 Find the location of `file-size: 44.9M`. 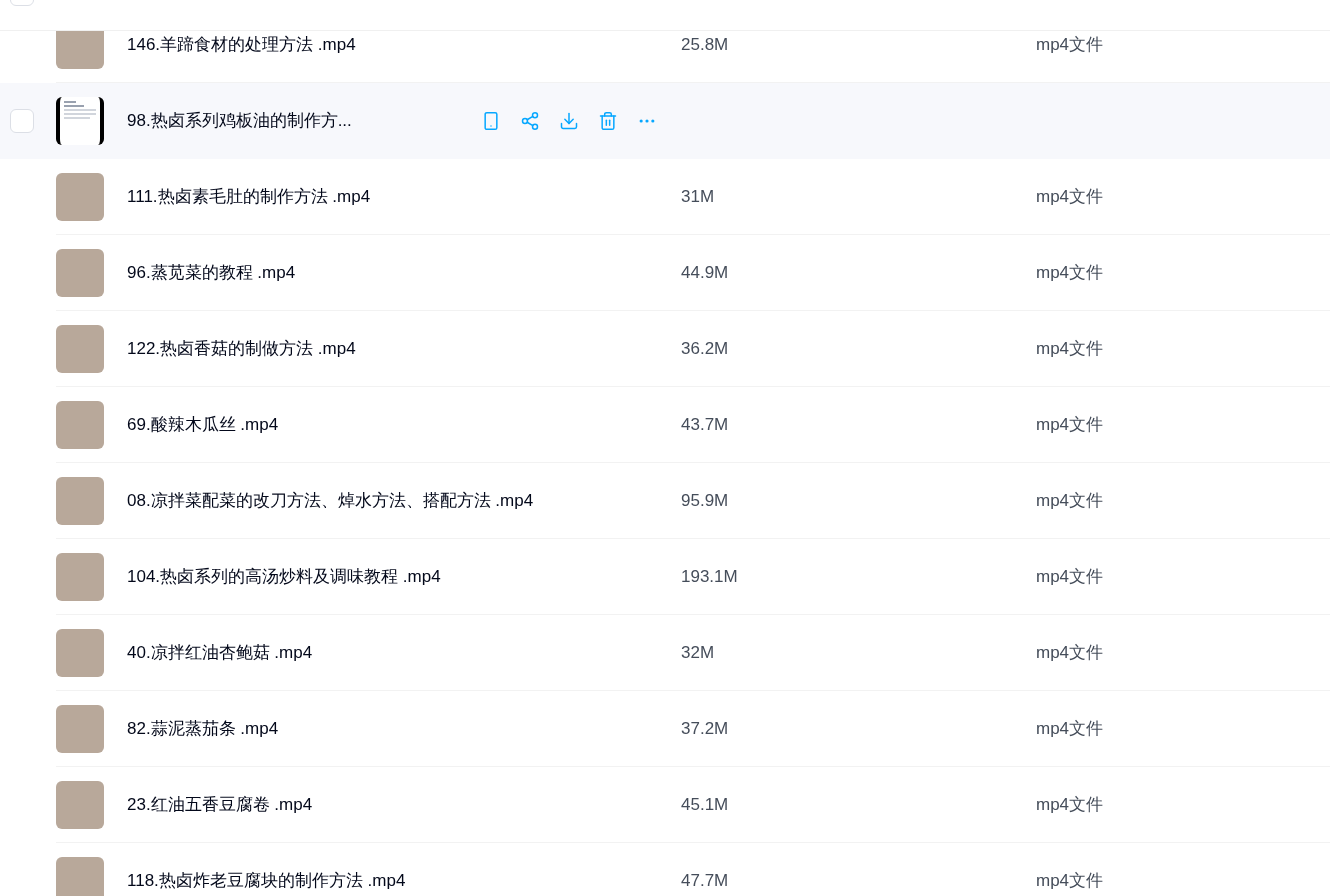

file-size: 44.9M is located at coordinates (705, 272).